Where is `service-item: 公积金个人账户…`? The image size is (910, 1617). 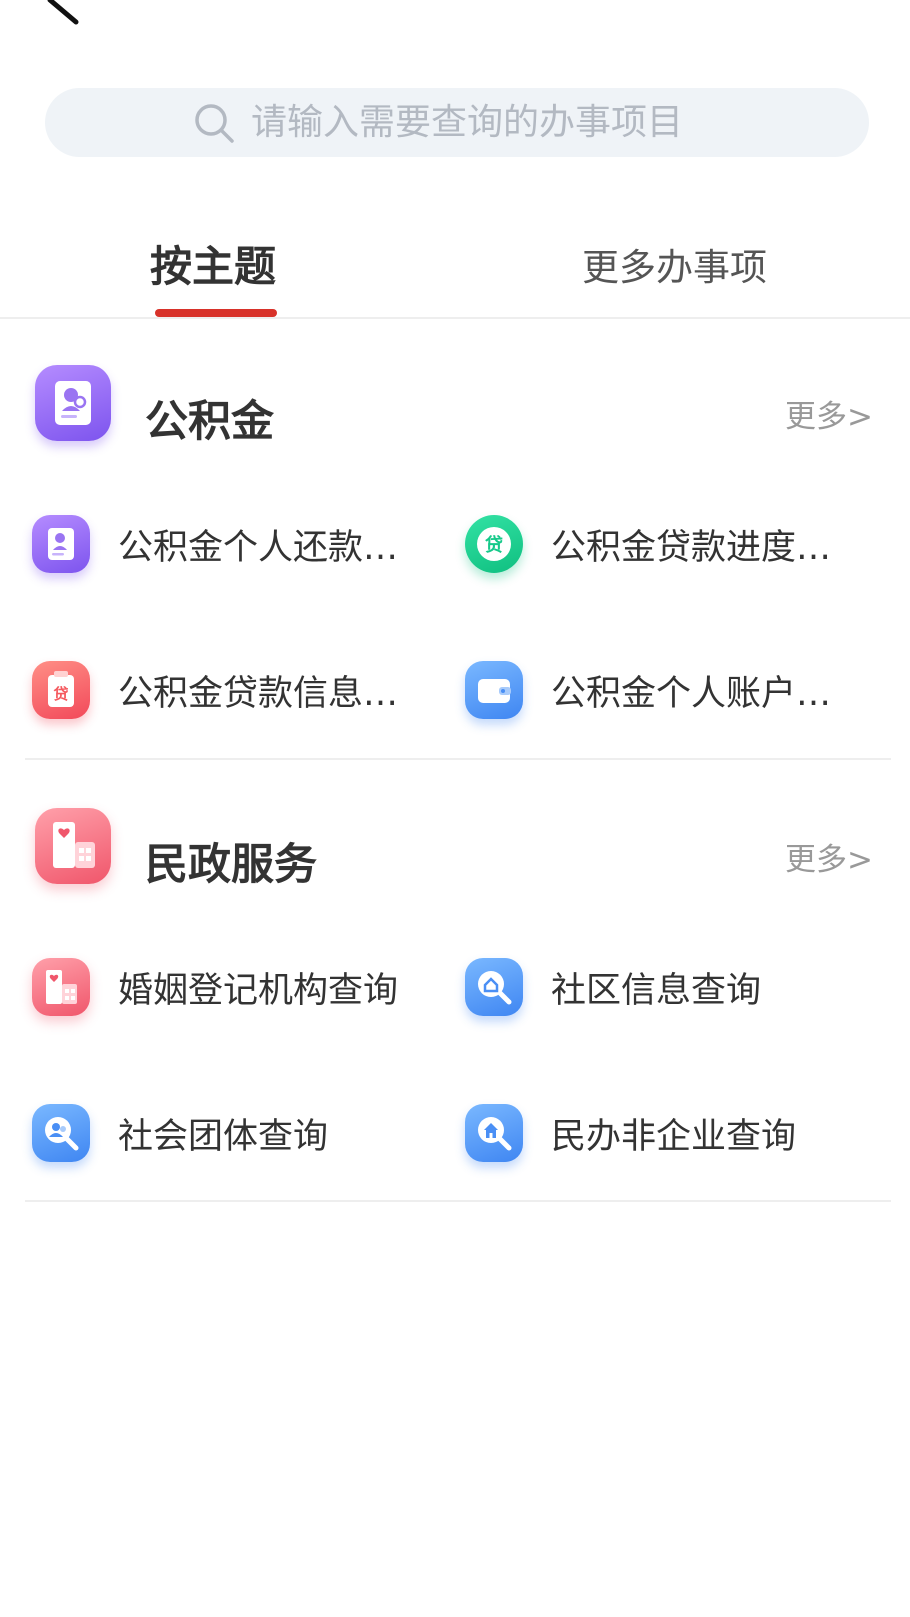
service-item: 公积金个人账户… is located at coordinates (665, 690).